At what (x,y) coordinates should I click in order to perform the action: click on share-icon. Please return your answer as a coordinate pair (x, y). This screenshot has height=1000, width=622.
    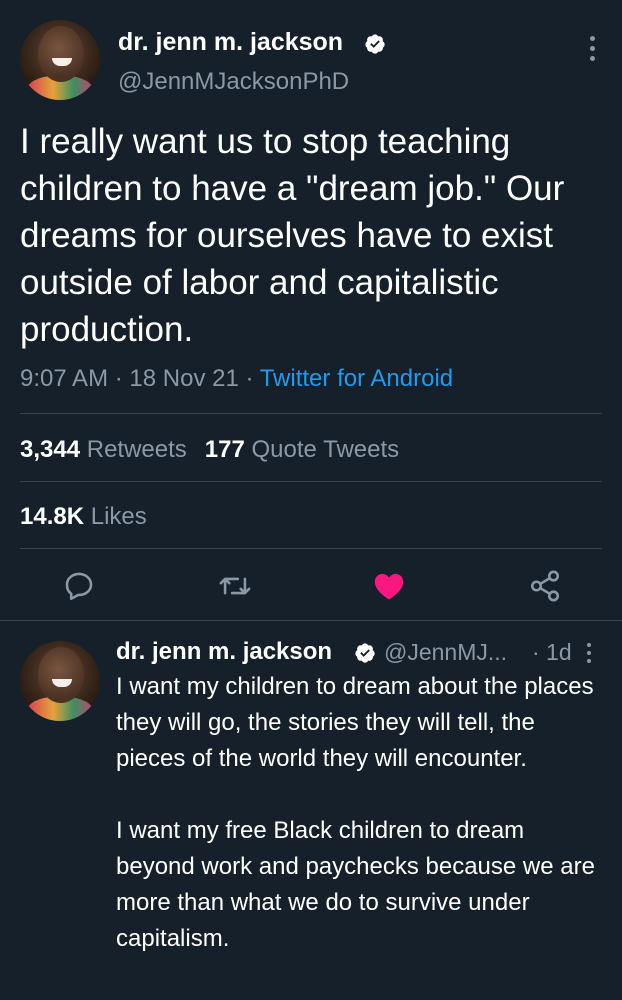
    Looking at the image, I should click on (545, 586).